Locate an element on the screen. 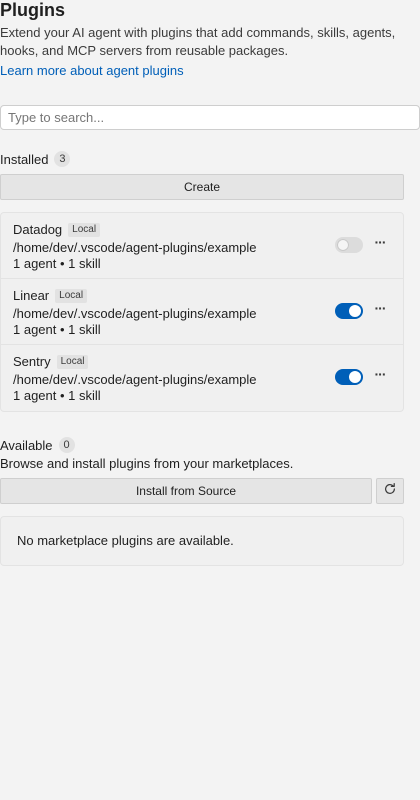 Image resolution: width=420 pixels, height=800 pixels. plugin-name: Linear is located at coordinates (31, 295).